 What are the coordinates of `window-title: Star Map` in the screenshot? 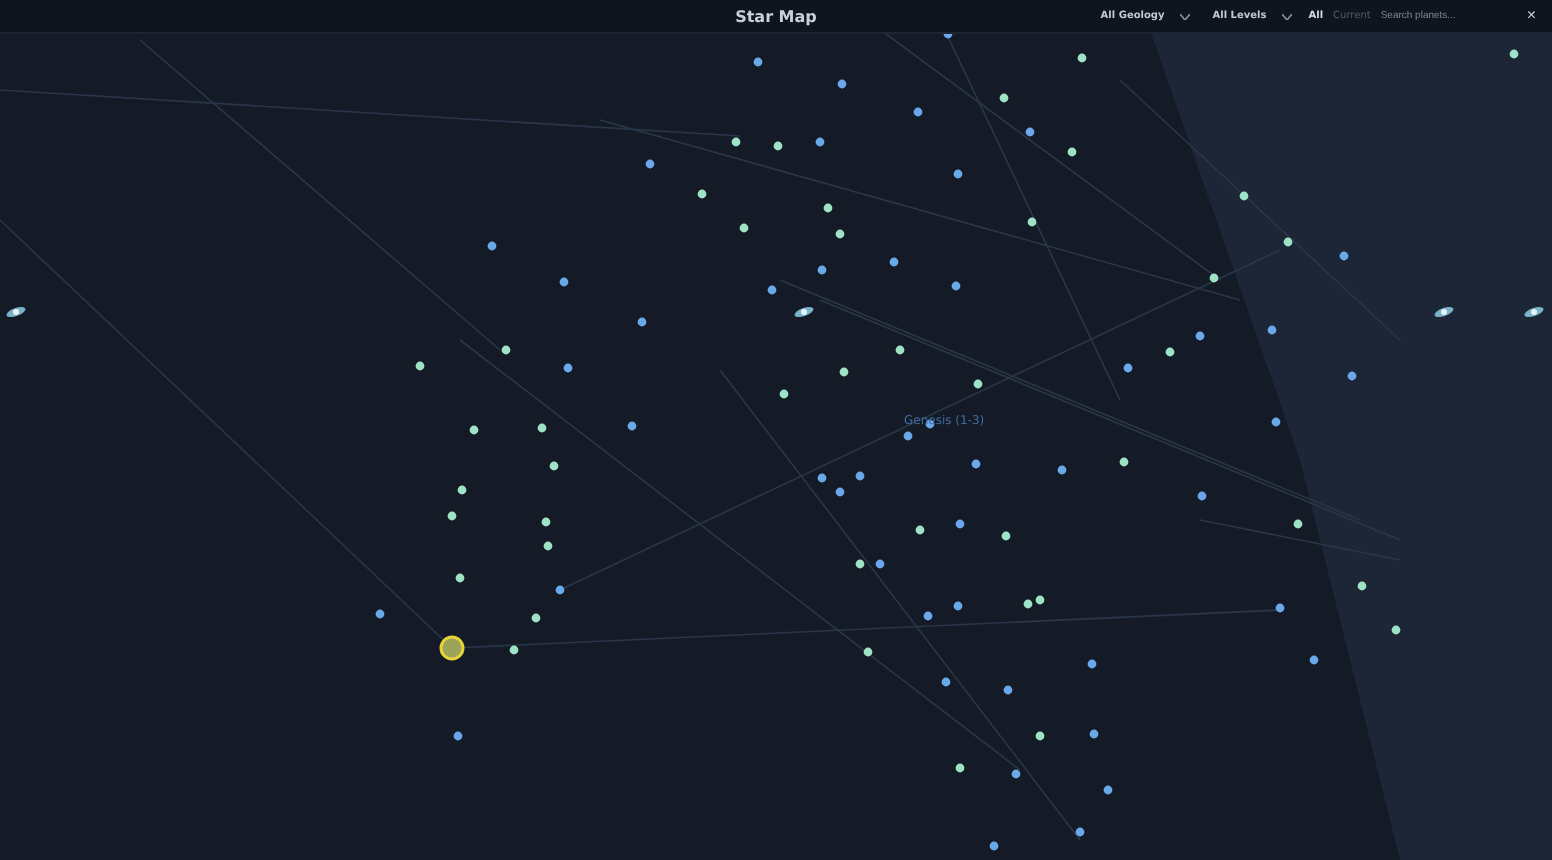 It's located at (776, 16).